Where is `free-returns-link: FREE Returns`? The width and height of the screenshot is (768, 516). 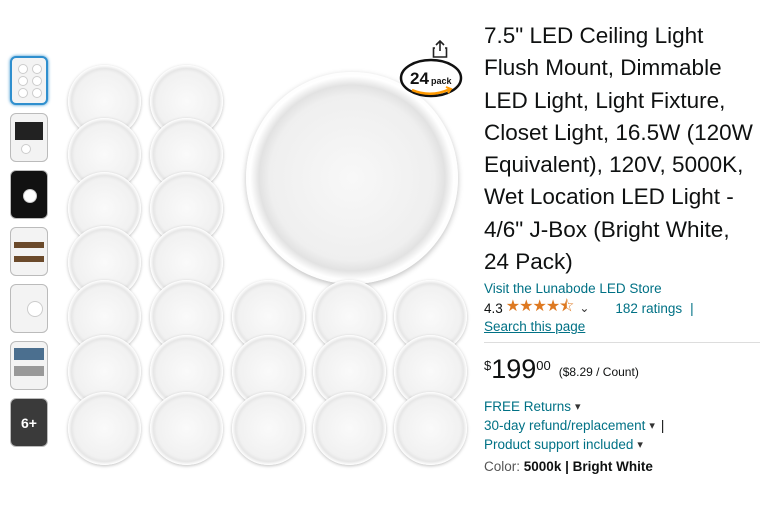
free-returns-link: FREE Returns is located at coordinates (527, 406).